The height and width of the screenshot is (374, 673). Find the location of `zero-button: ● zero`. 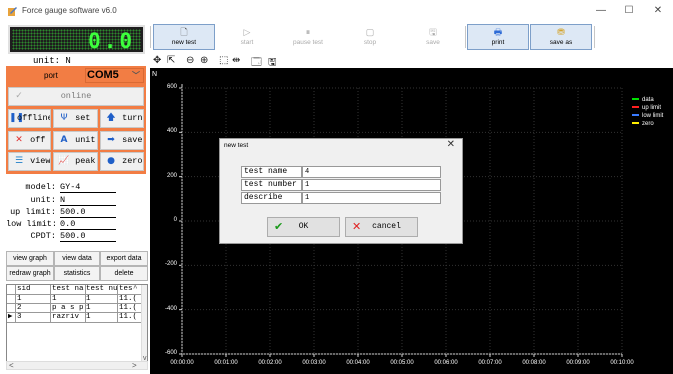

zero-button: ● zero is located at coordinates (122, 161).